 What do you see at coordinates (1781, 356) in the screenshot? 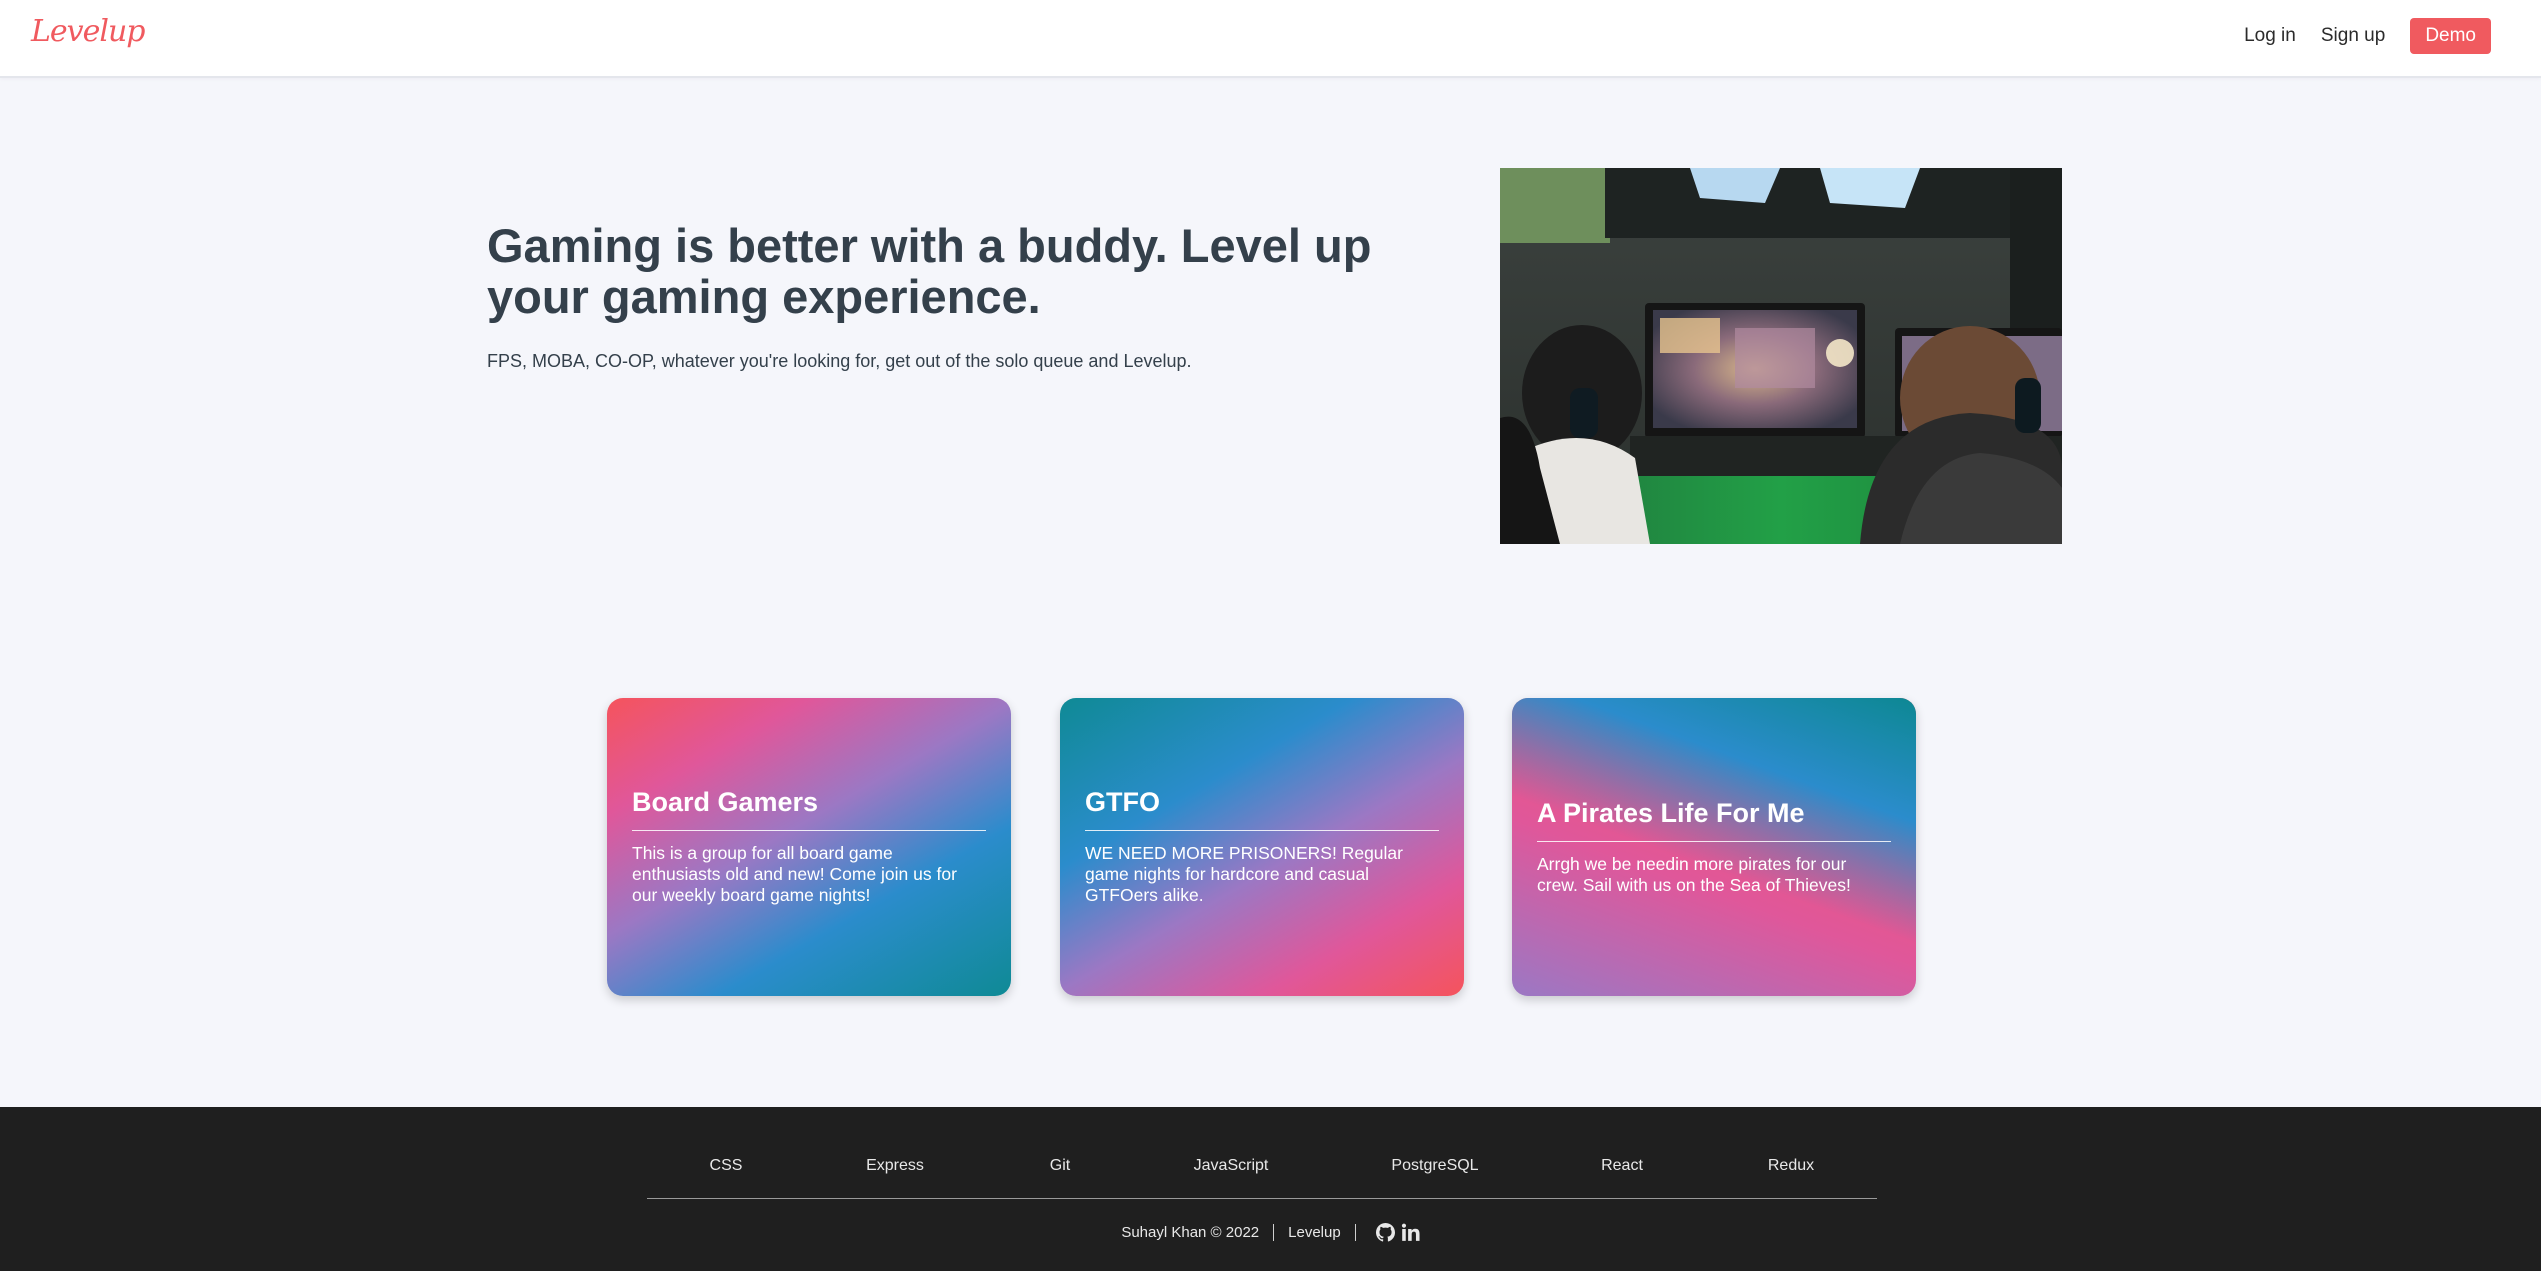
I see `hero-gaming-image` at bounding box center [1781, 356].